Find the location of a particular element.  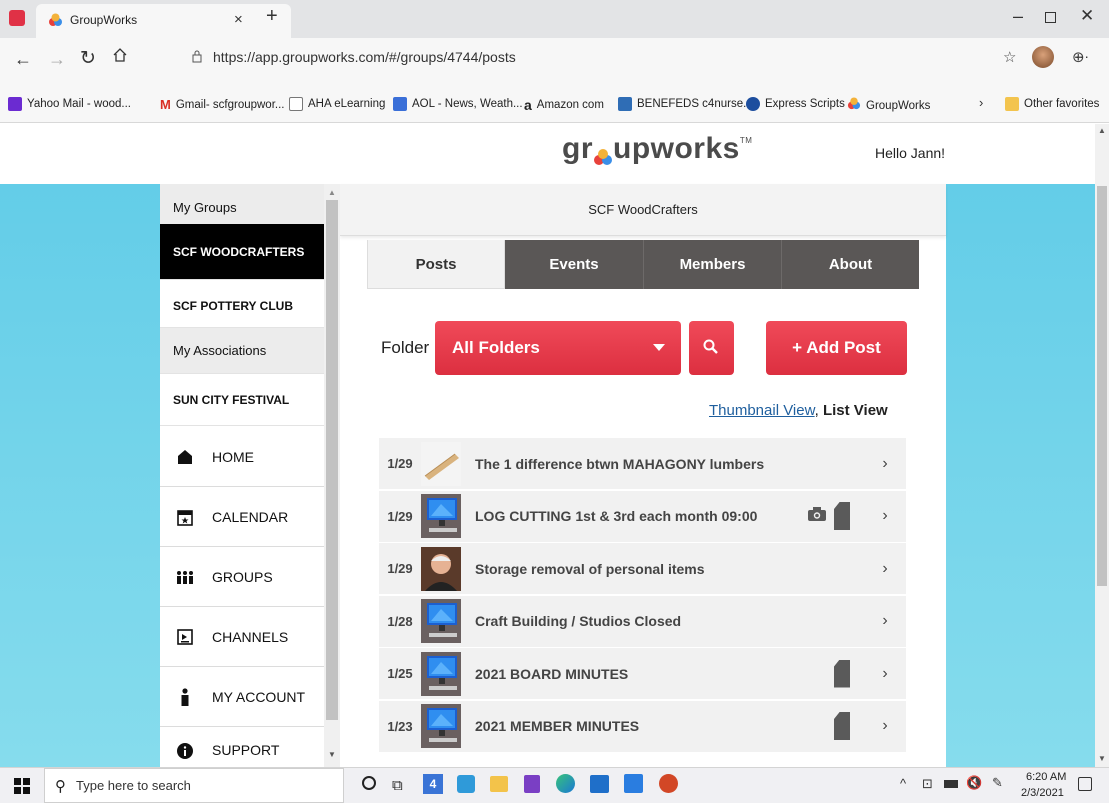

close-tab-icon: × is located at coordinates (238, 19).